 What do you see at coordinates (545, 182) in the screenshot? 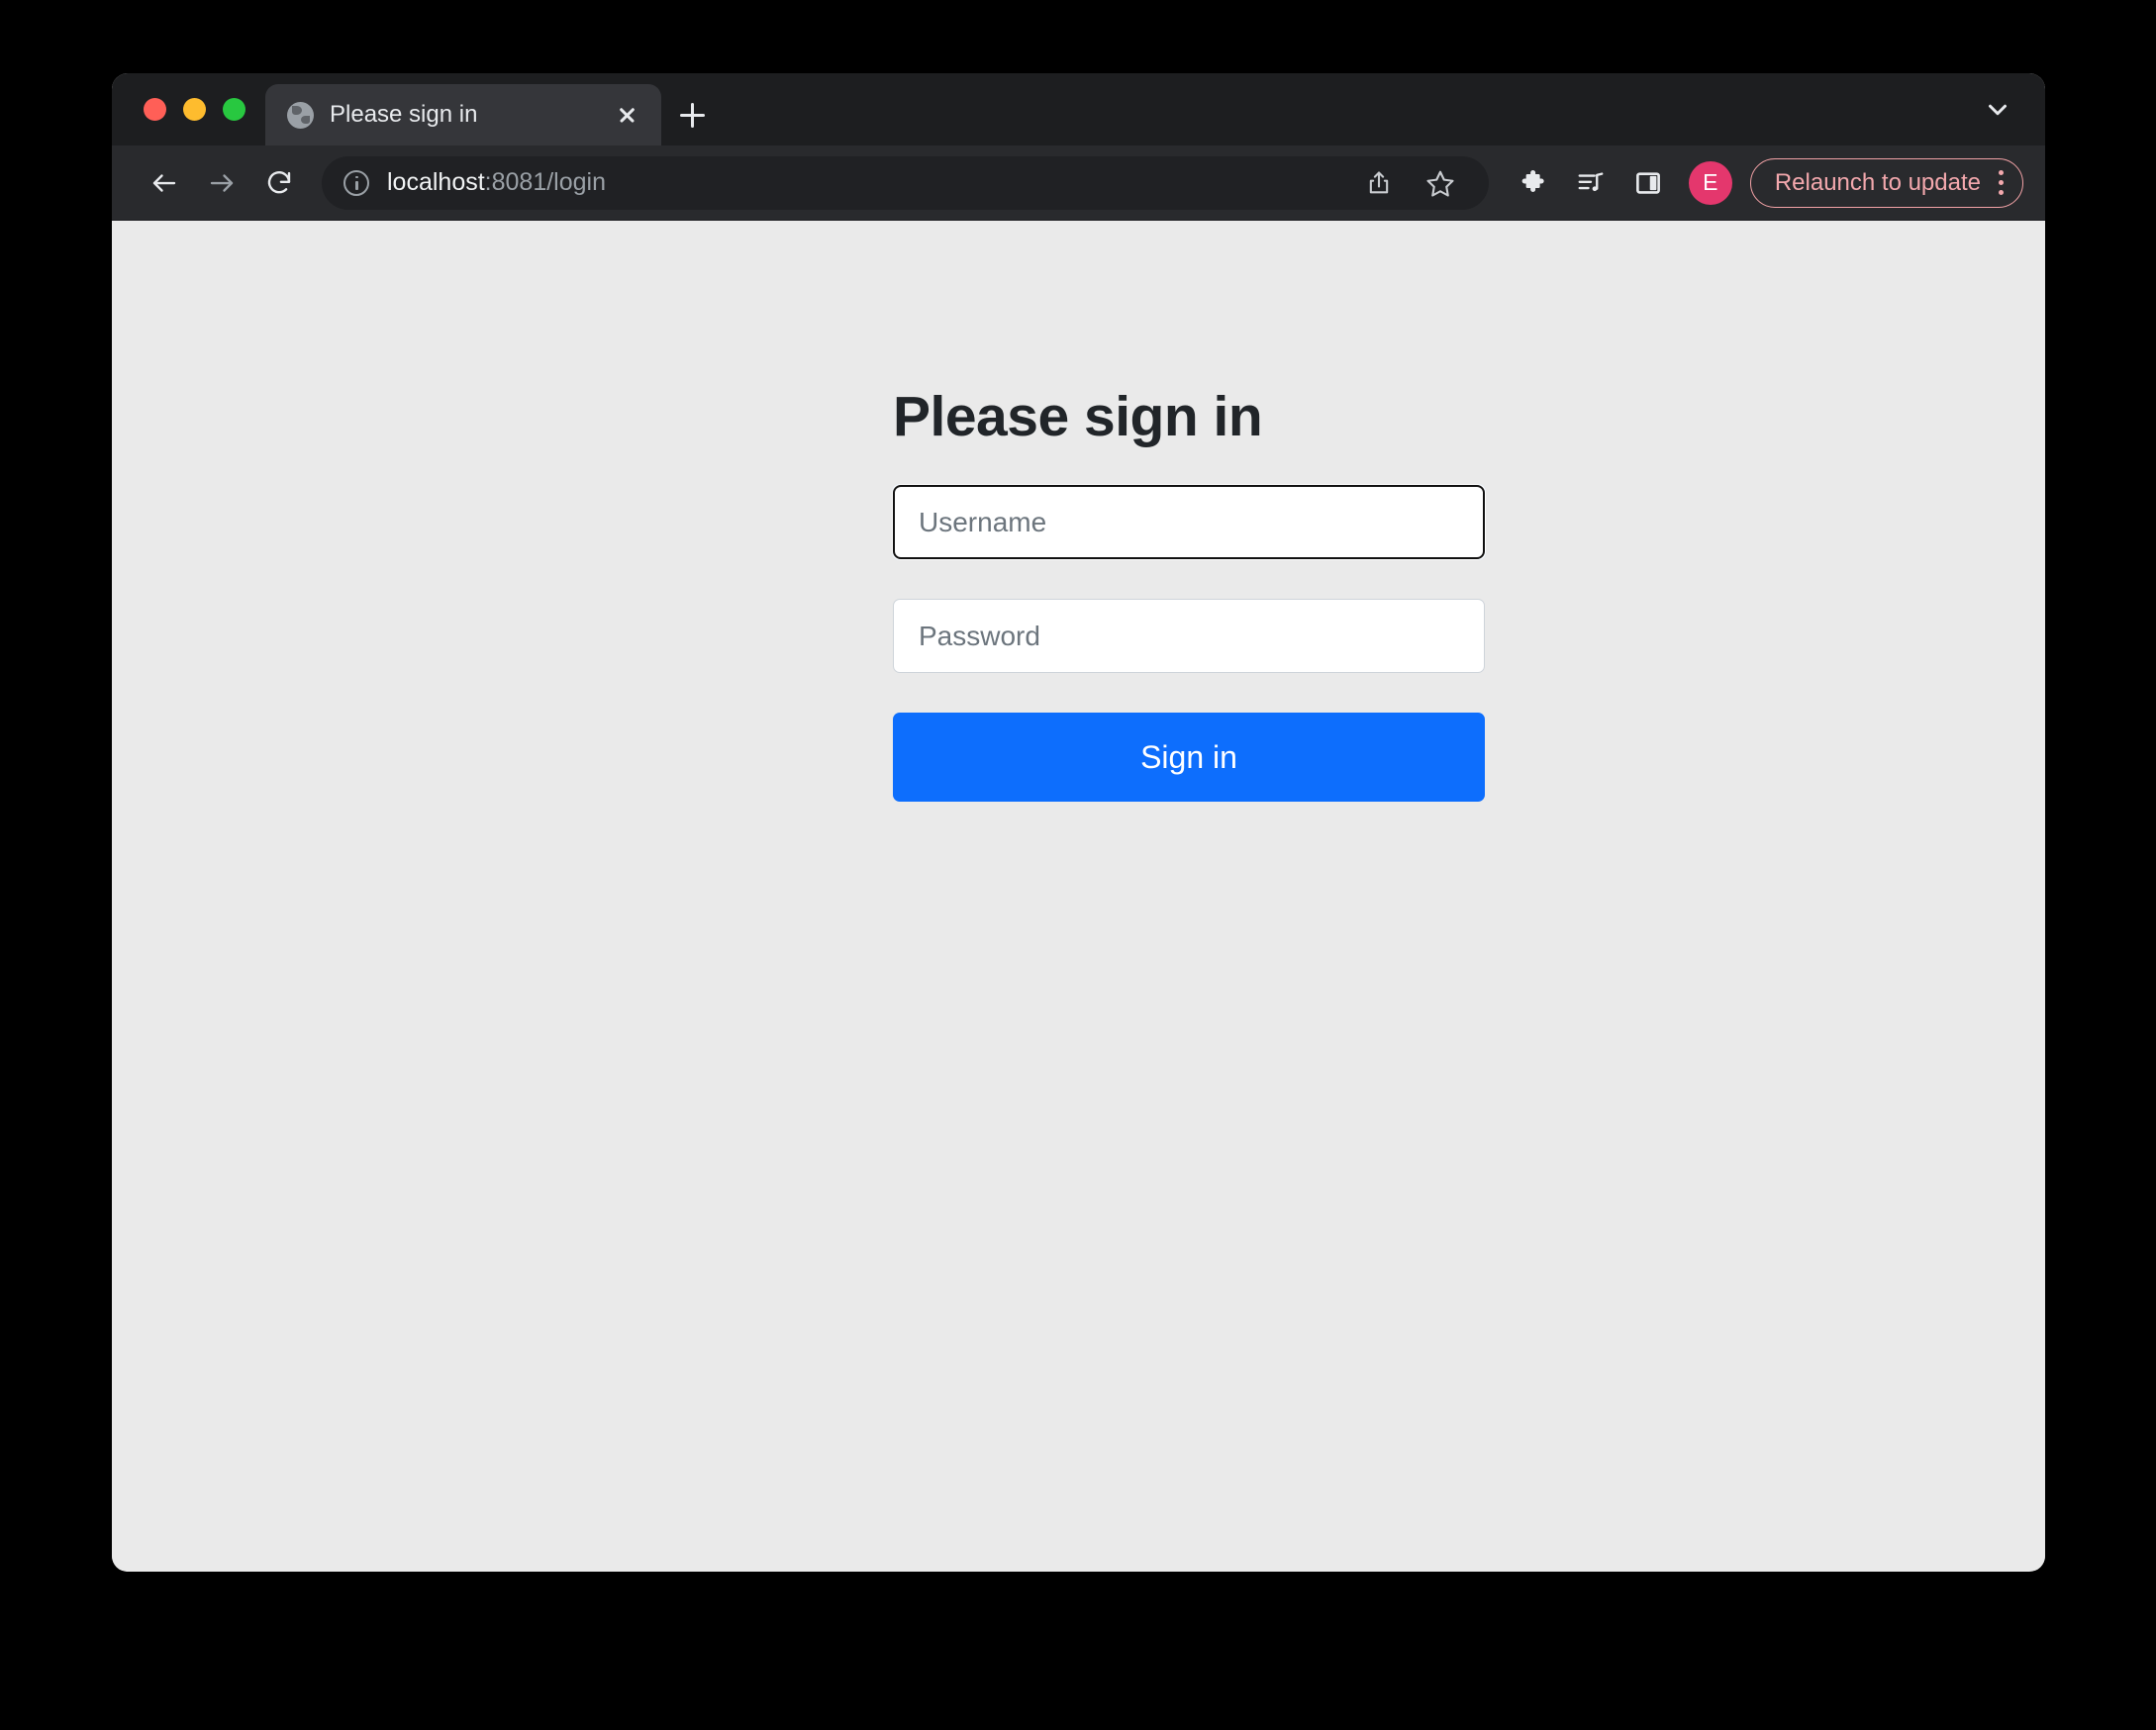
I see `url-path: :8081/login` at bounding box center [545, 182].